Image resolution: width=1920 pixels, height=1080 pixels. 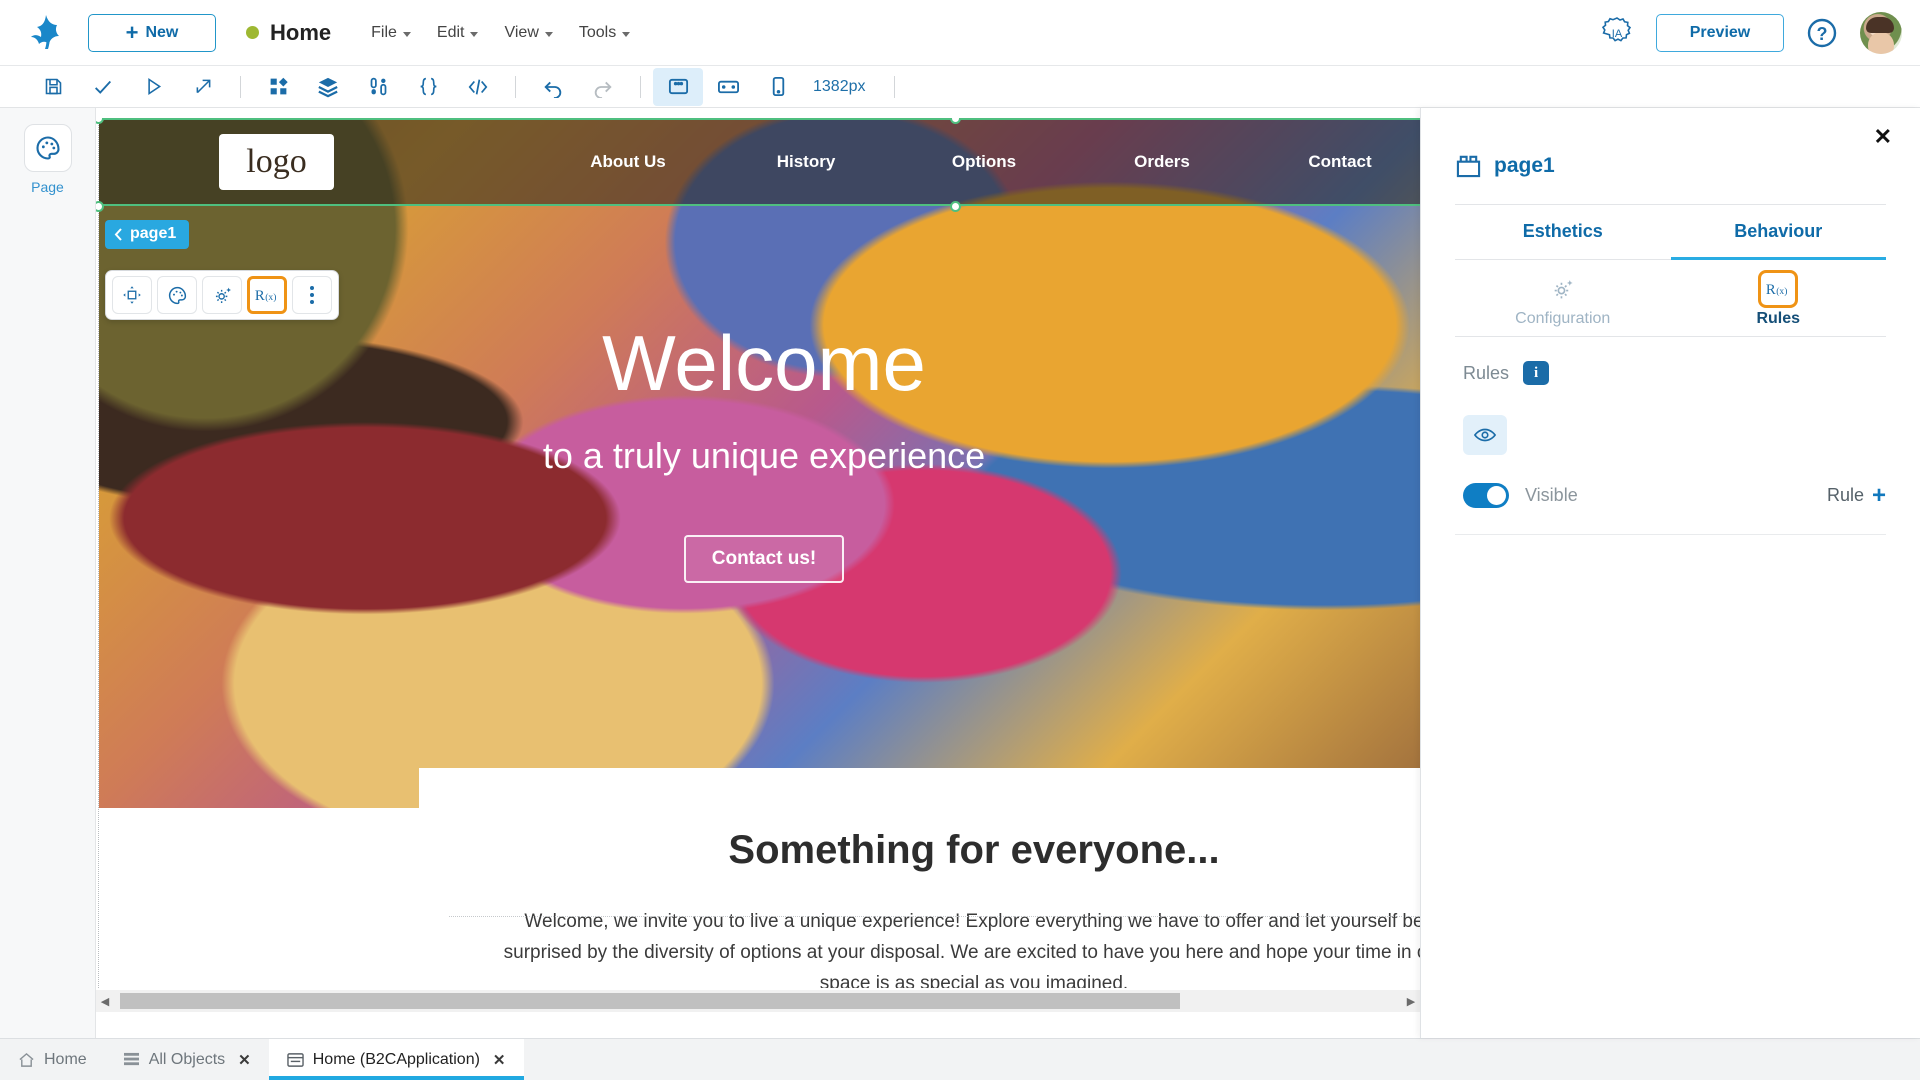 I want to click on components-button, so click(x=278, y=87).